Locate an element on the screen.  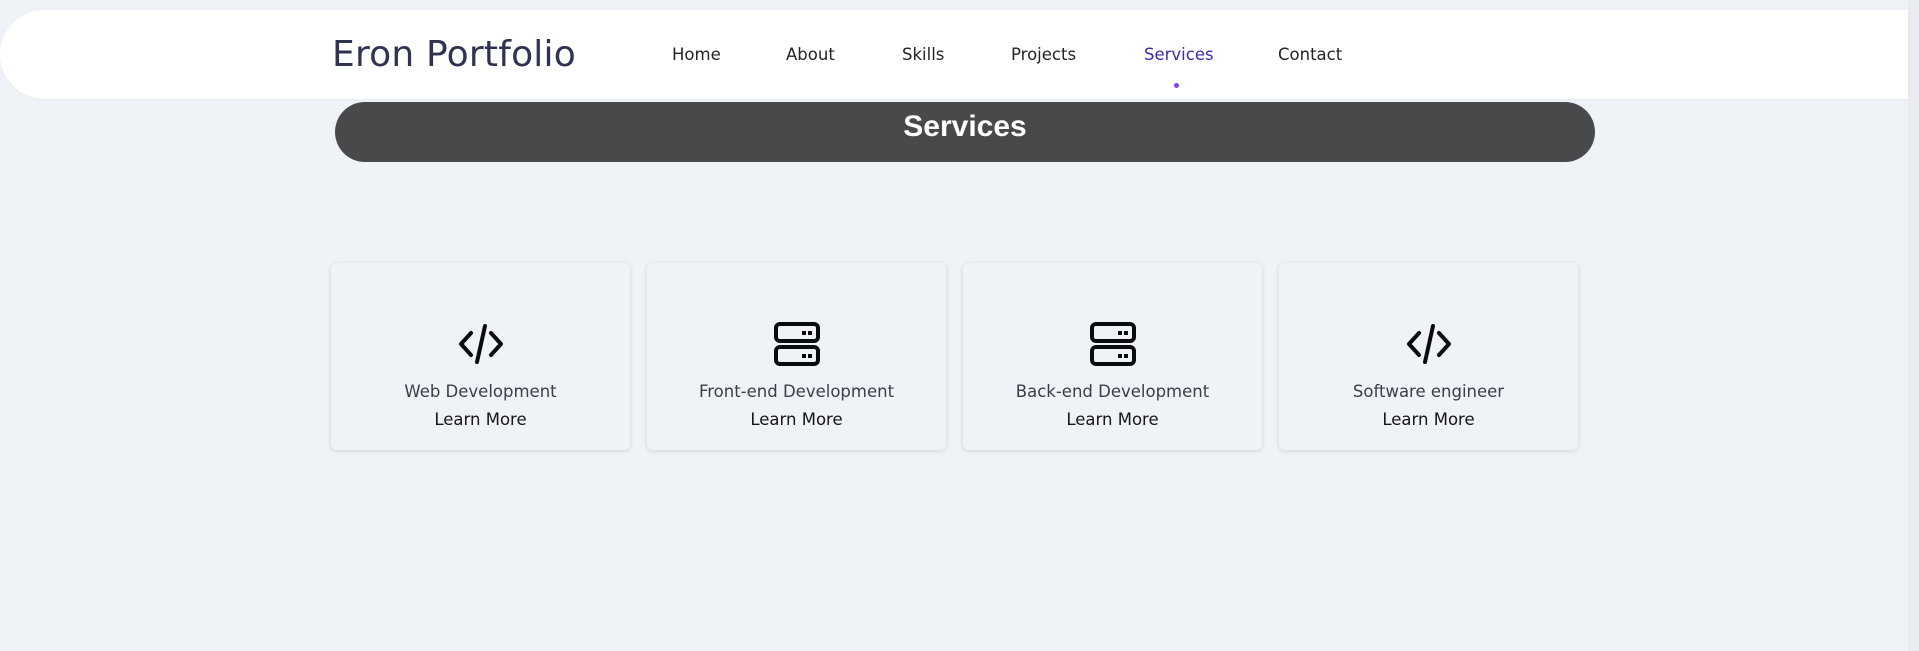
service-title: Web Development is located at coordinates (480, 391).